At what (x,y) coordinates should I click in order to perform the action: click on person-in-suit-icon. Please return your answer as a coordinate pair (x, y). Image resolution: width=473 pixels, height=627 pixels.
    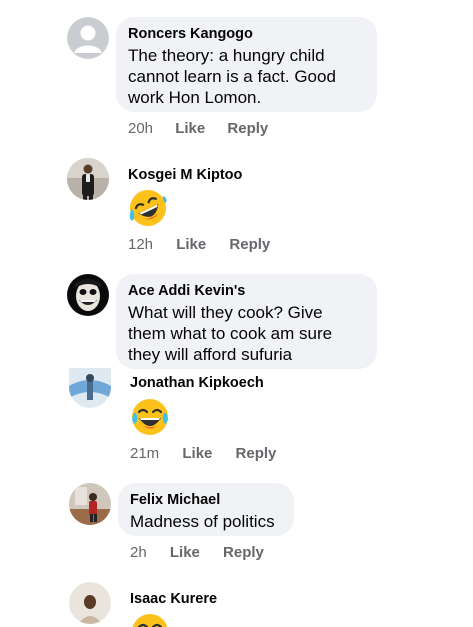
    Looking at the image, I should click on (88, 179).